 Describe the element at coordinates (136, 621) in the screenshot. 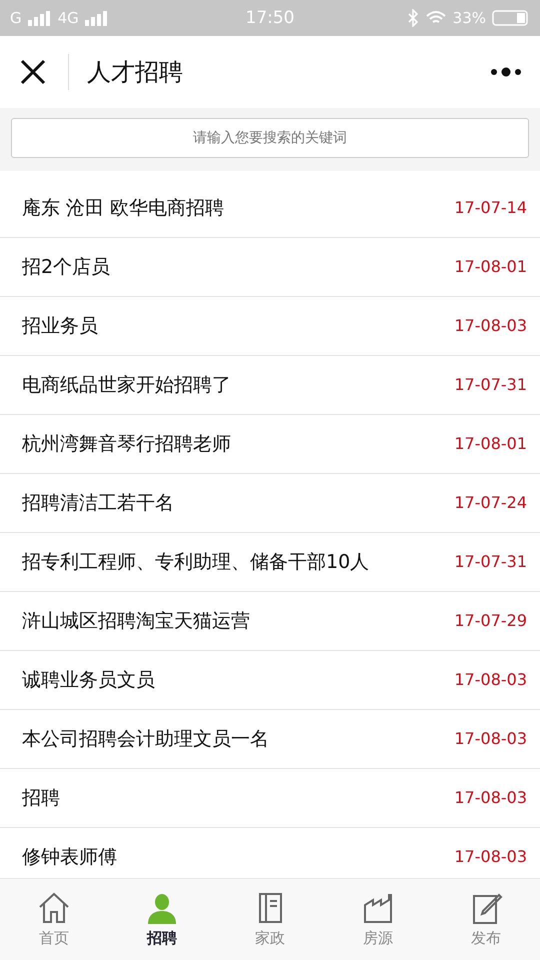

I see `job-title: 浒山城区招聘淘宝天猫运营` at that location.